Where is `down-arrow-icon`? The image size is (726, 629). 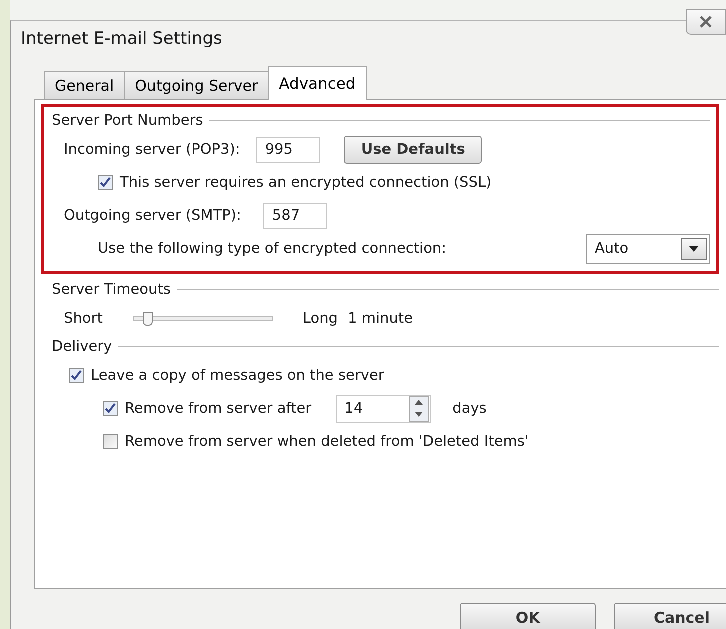
down-arrow-icon is located at coordinates (418, 414).